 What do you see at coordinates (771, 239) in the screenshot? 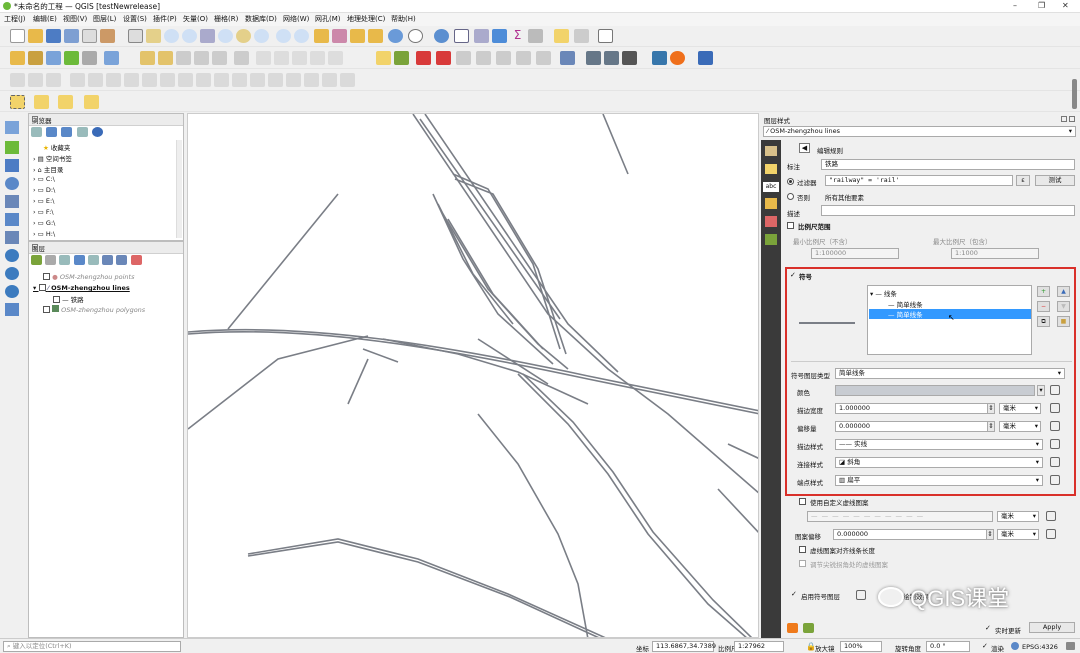
I see `history-tab-icon` at bounding box center [771, 239].